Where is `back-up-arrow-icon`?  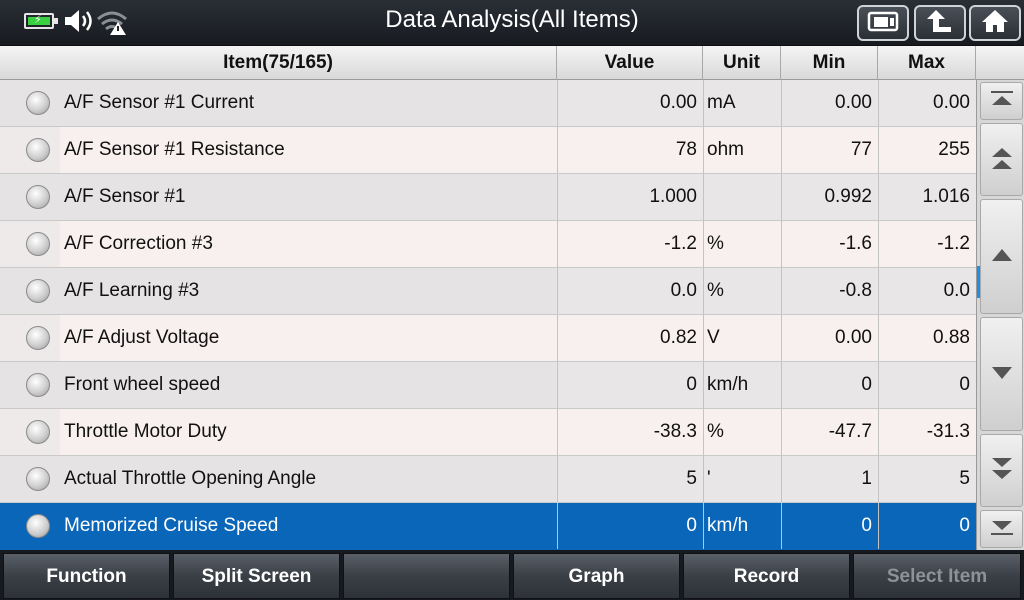 back-up-arrow-icon is located at coordinates (940, 23).